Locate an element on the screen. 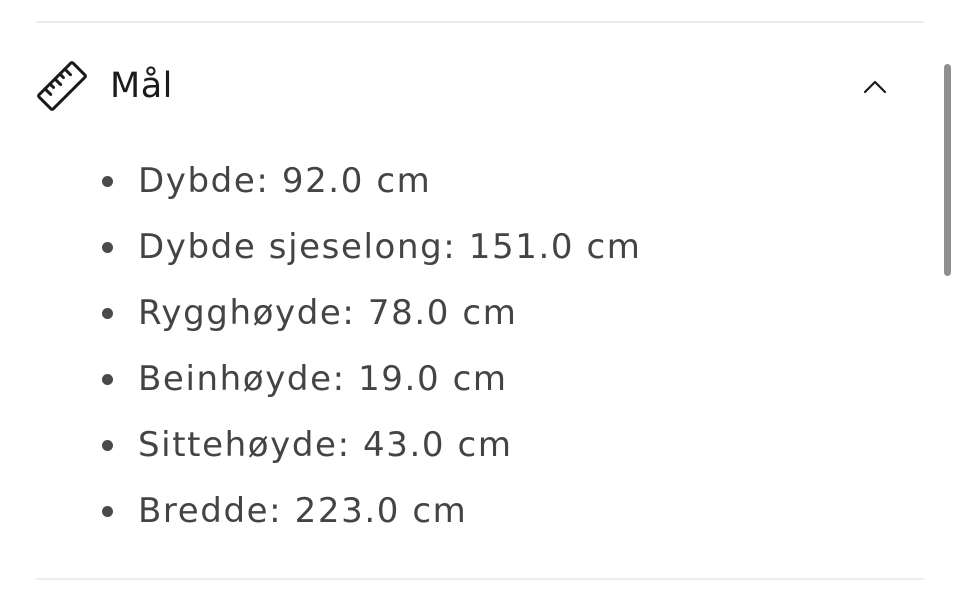 The image size is (960, 610). dimension-back-height: Rygghøyde: 78.0 cm is located at coordinates (328, 313).